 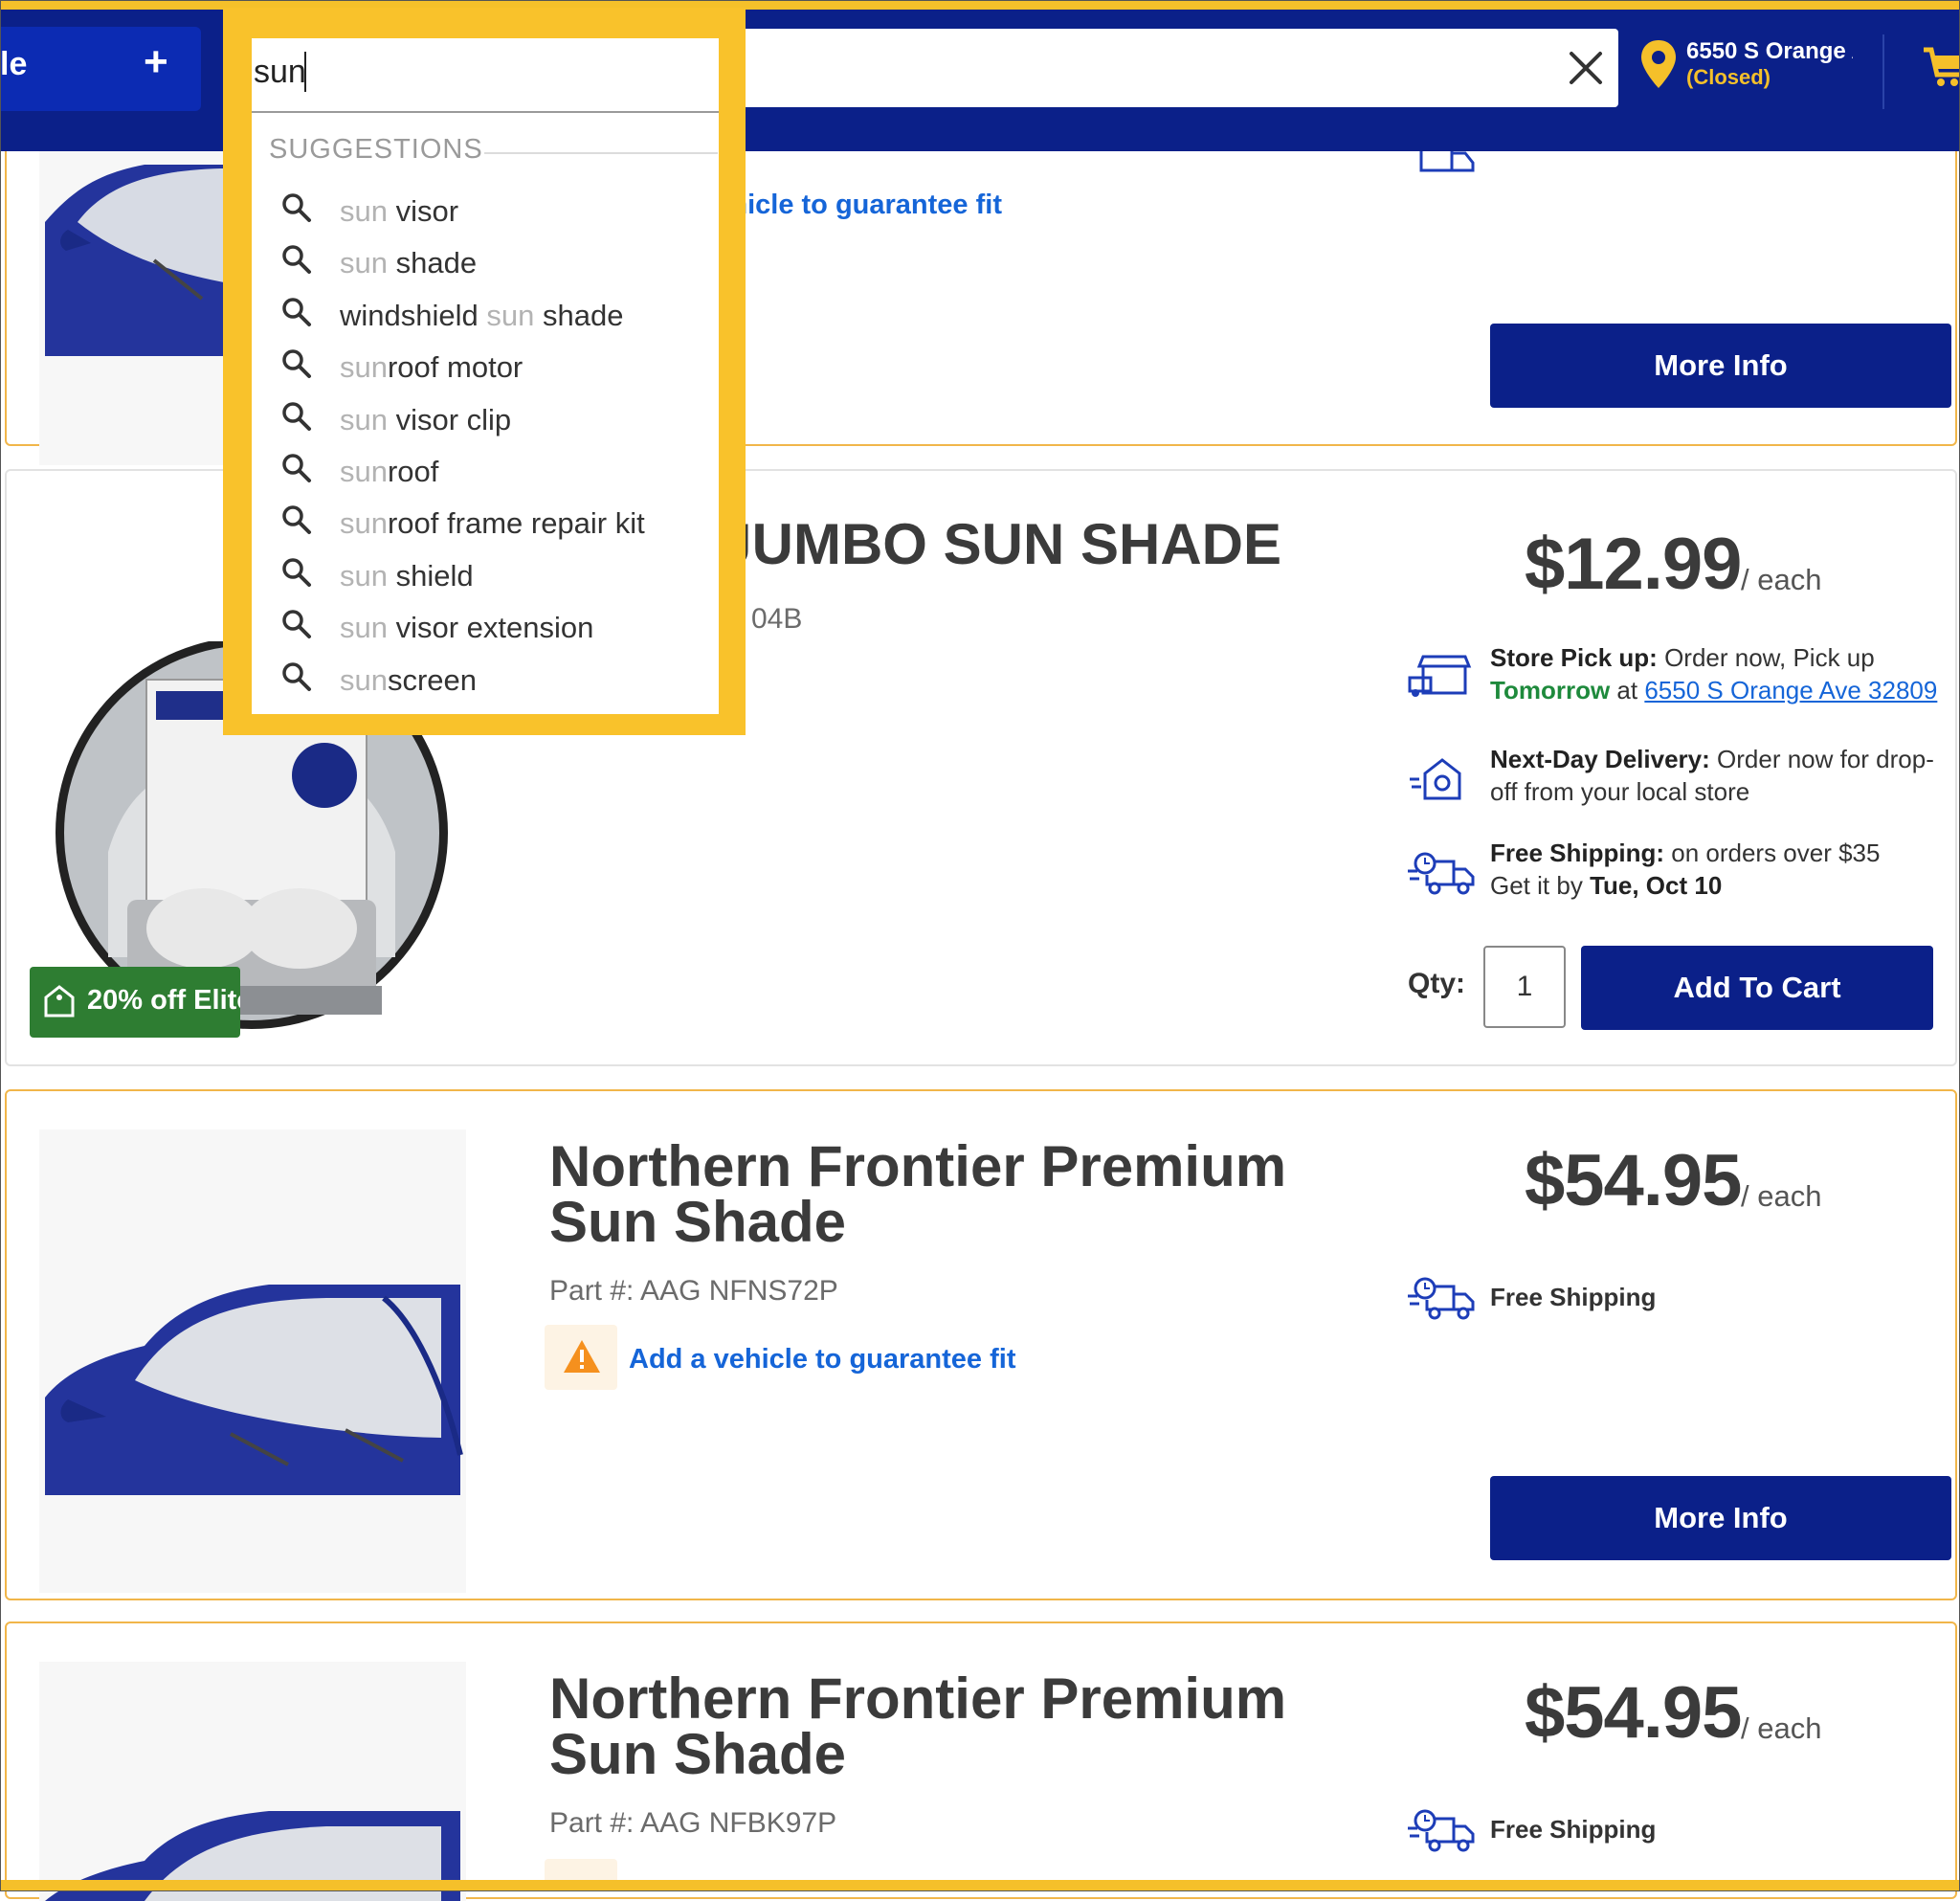 I want to click on elite-discount-badge: 20% off Elite, so click(x=135, y=1003).